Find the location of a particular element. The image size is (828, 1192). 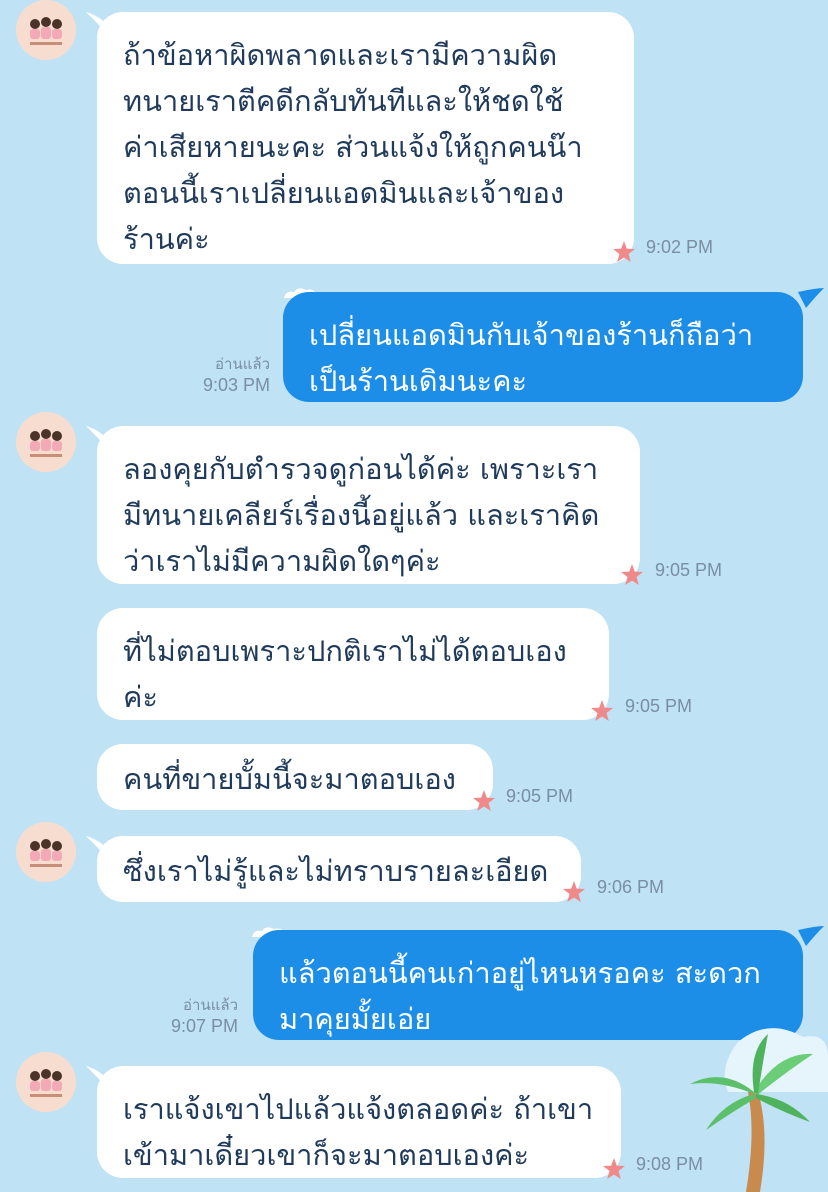

message-time: 9:06 PM is located at coordinates (631, 887).